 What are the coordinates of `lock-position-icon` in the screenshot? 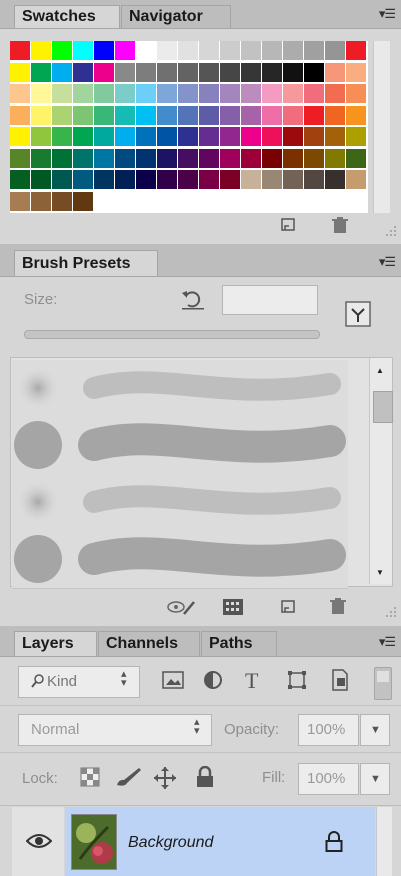 It's located at (165, 780).